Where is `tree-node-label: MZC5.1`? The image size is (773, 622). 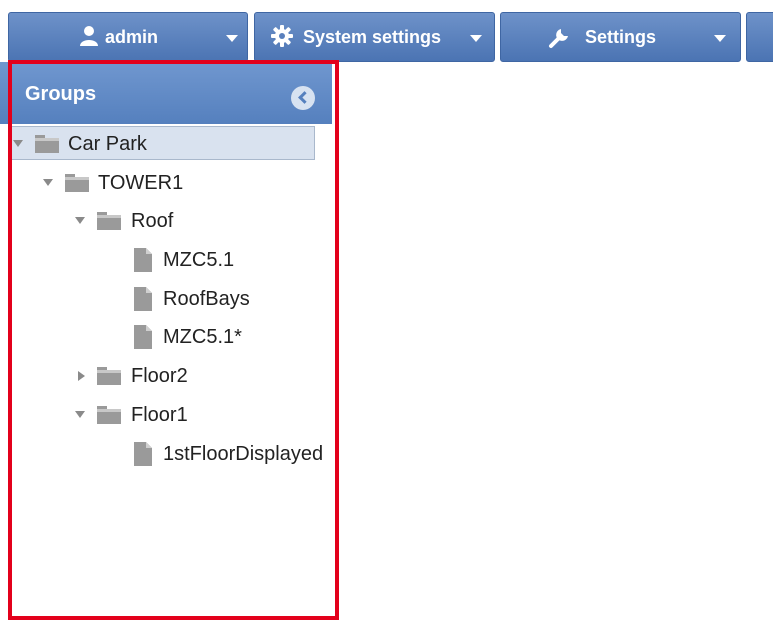 tree-node-label: MZC5.1 is located at coordinates (199, 260).